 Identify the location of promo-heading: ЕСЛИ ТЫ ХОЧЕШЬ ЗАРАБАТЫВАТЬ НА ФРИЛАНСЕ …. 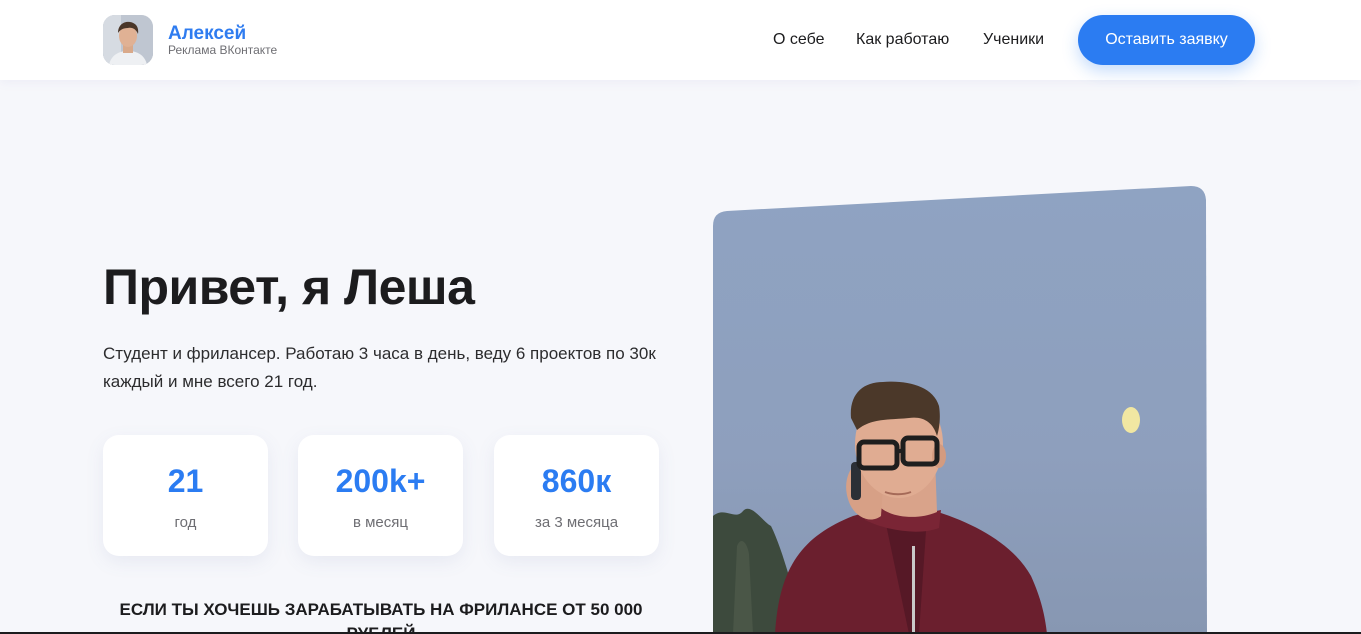
(381, 617).